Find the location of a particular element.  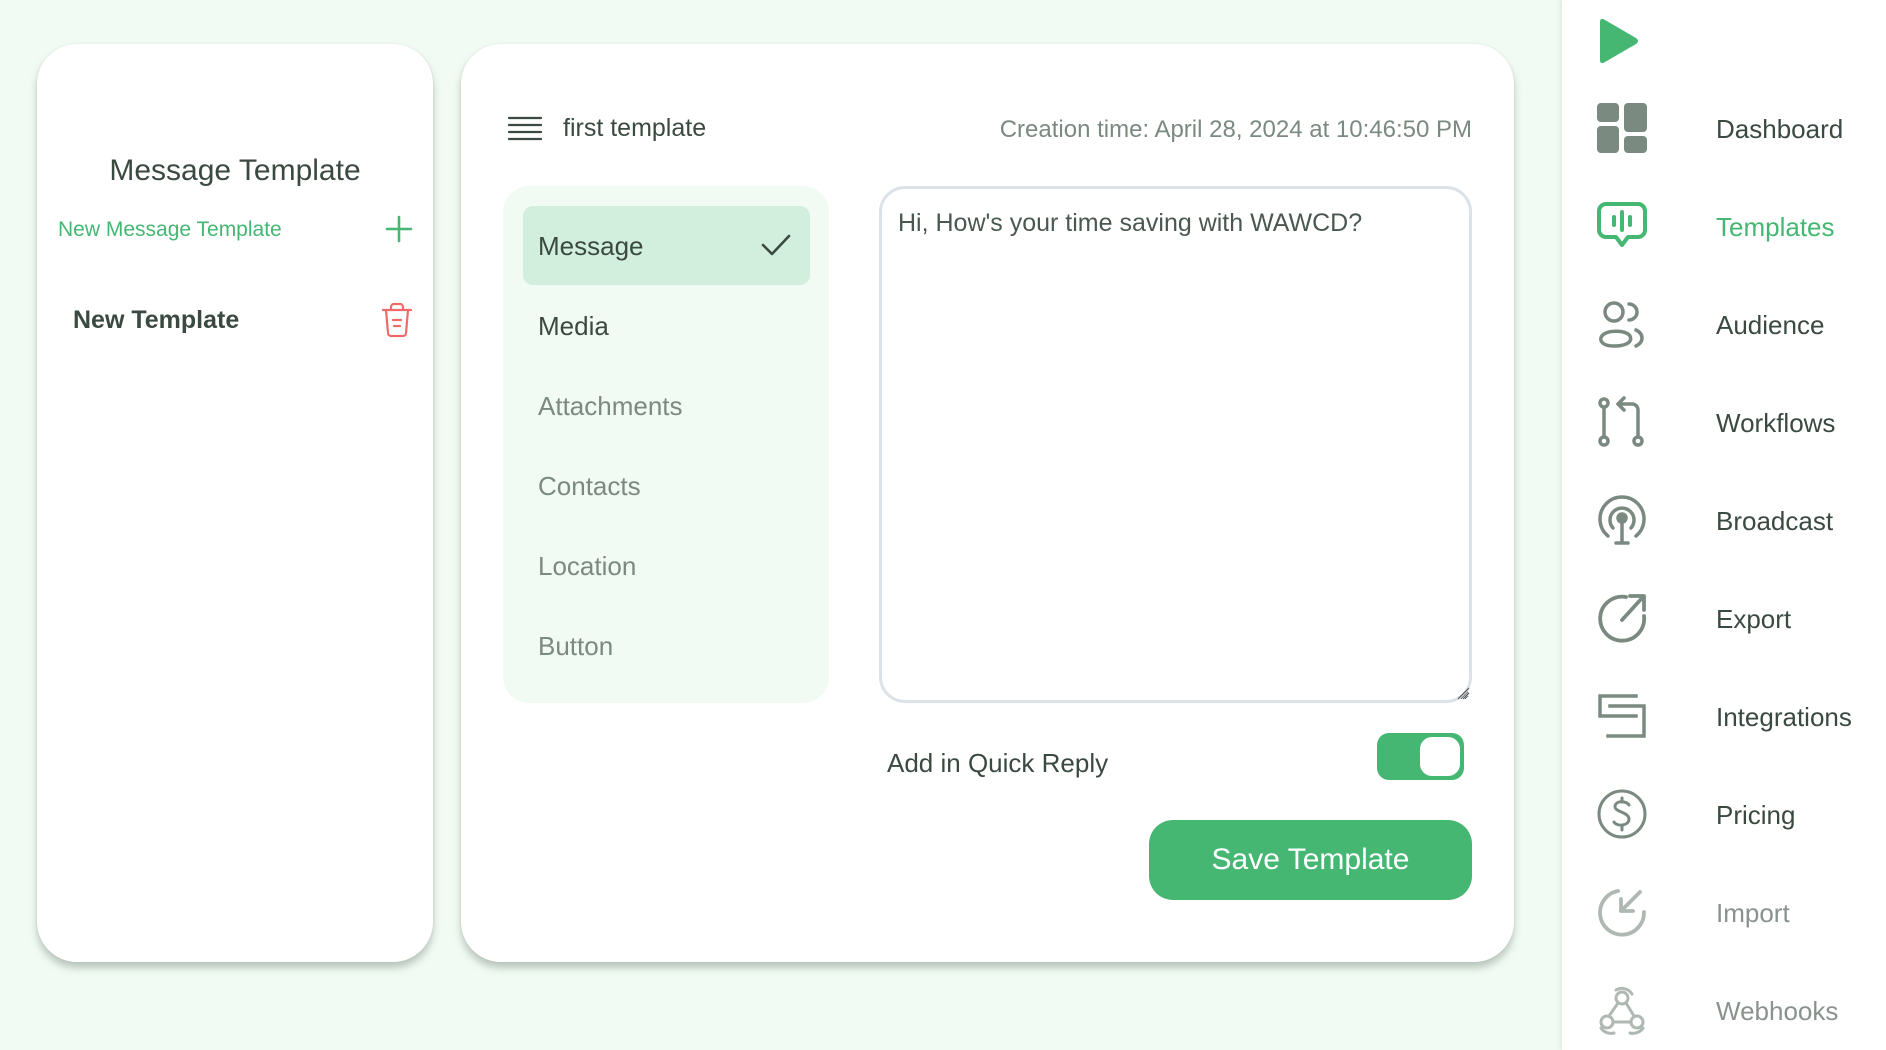

nav-label: Templates is located at coordinates (1775, 227).